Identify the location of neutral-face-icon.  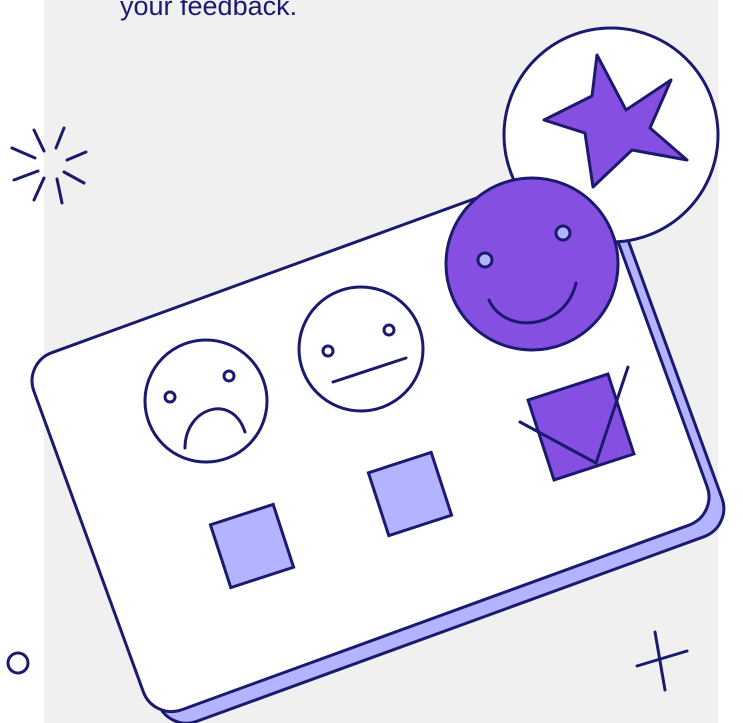
(361, 349).